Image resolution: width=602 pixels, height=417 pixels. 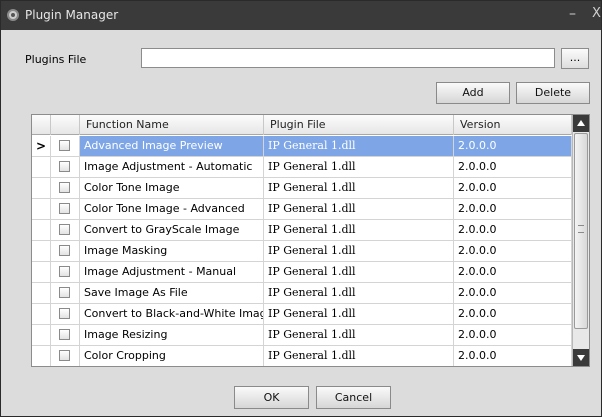 I want to click on function-name-cell: Color Tone Image, so click(x=172, y=188).